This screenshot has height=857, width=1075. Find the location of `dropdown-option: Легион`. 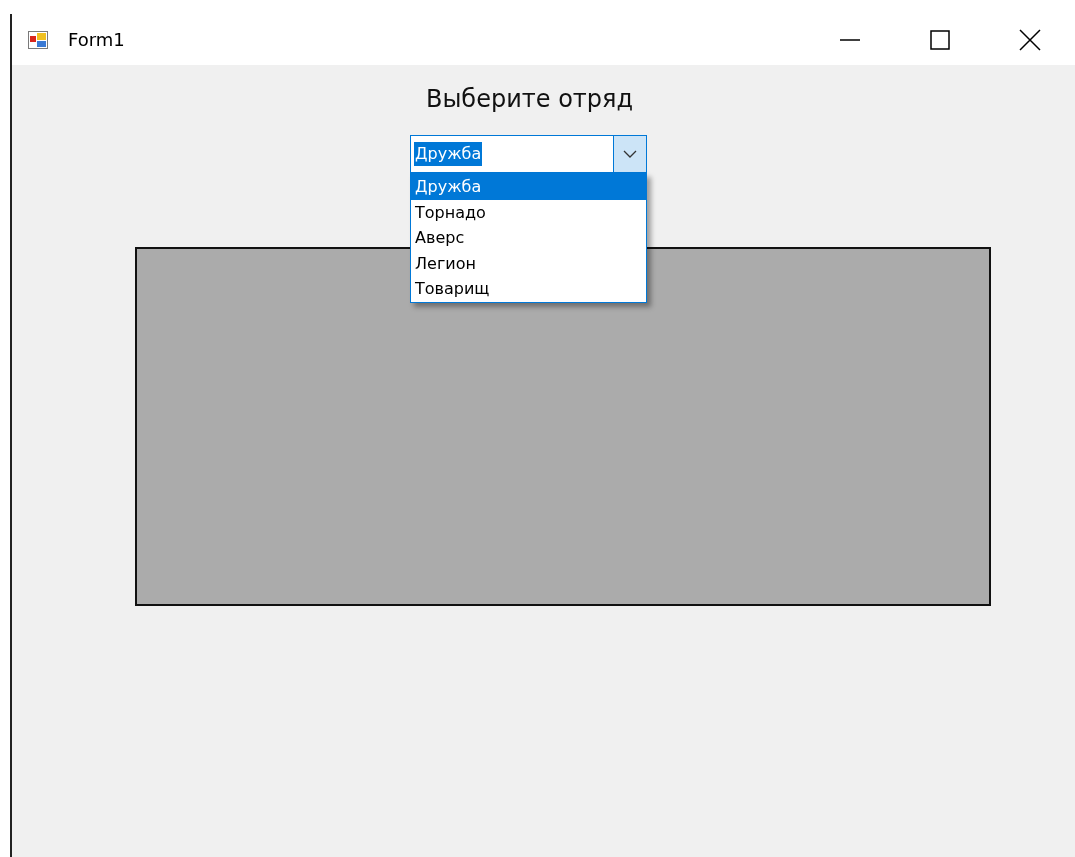

dropdown-option: Легион is located at coordinates (528, 263).